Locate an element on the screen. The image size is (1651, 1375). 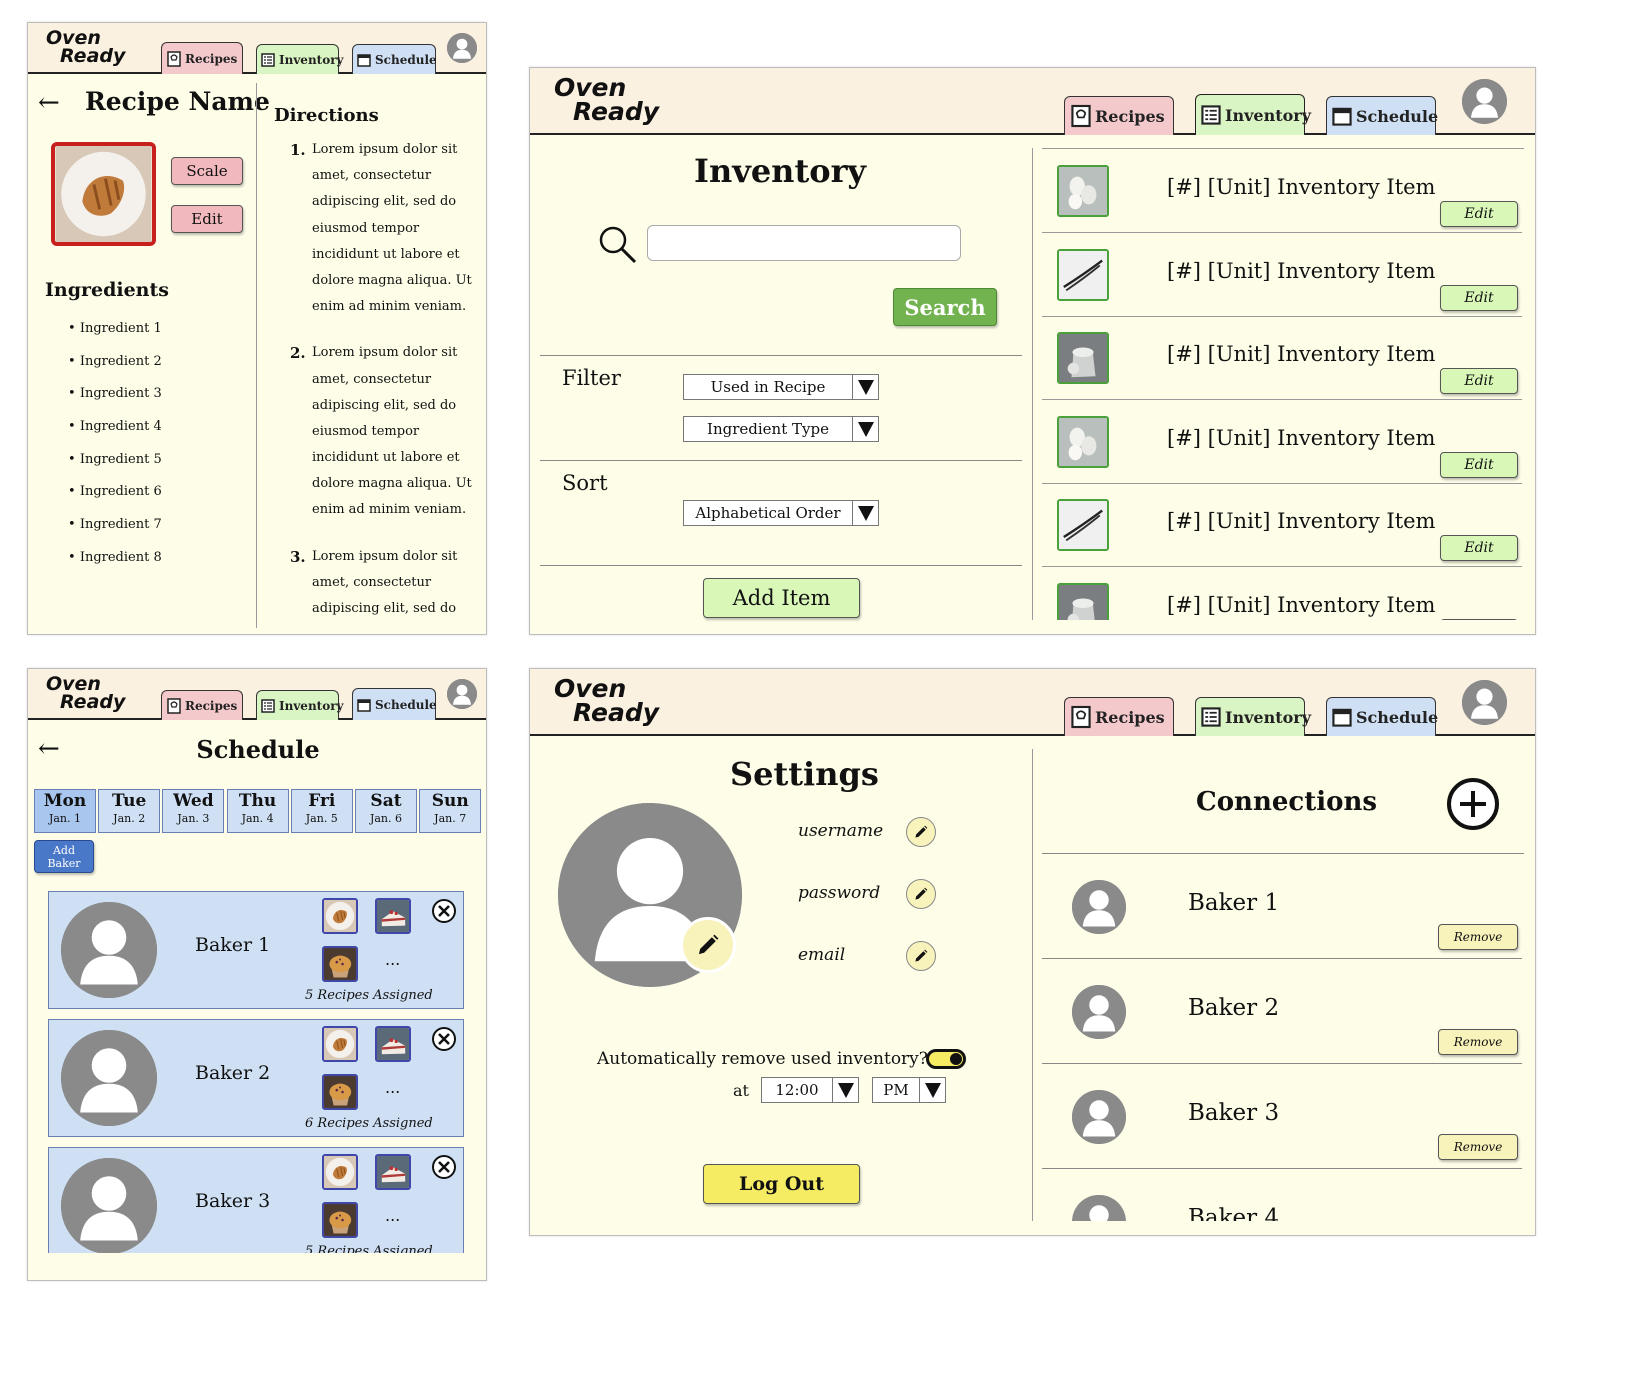
toggle-knob is located at coordinates (956, 1059).